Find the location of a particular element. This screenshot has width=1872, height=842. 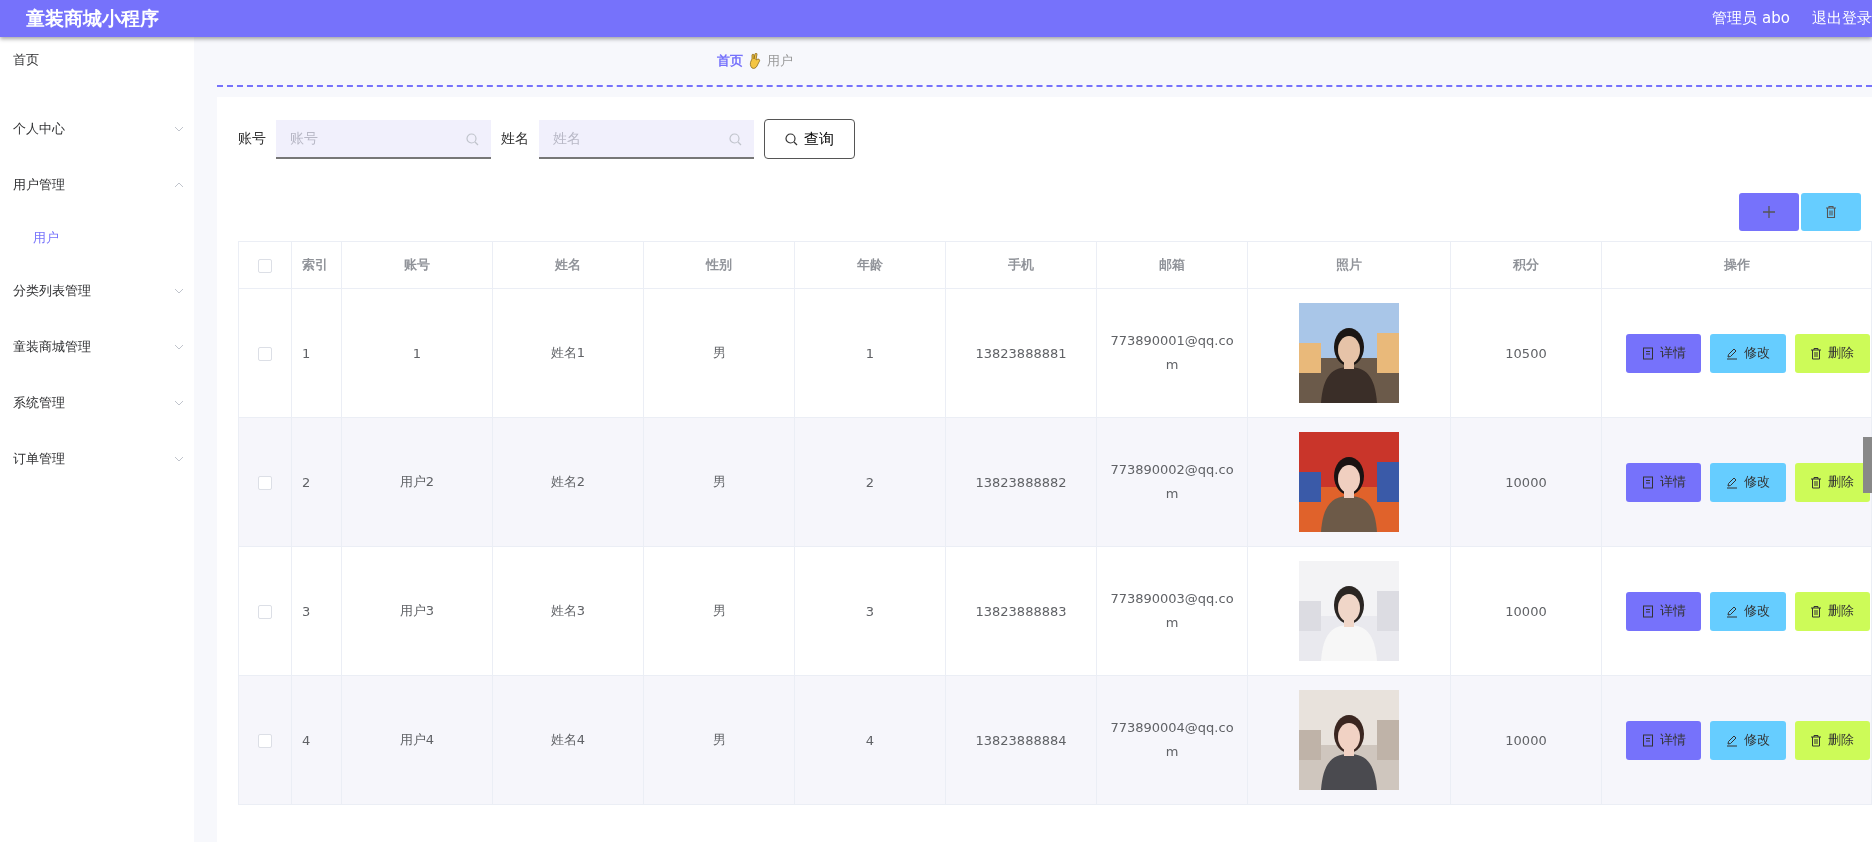

select-all-checkbox is located at coordinates (265, 265).